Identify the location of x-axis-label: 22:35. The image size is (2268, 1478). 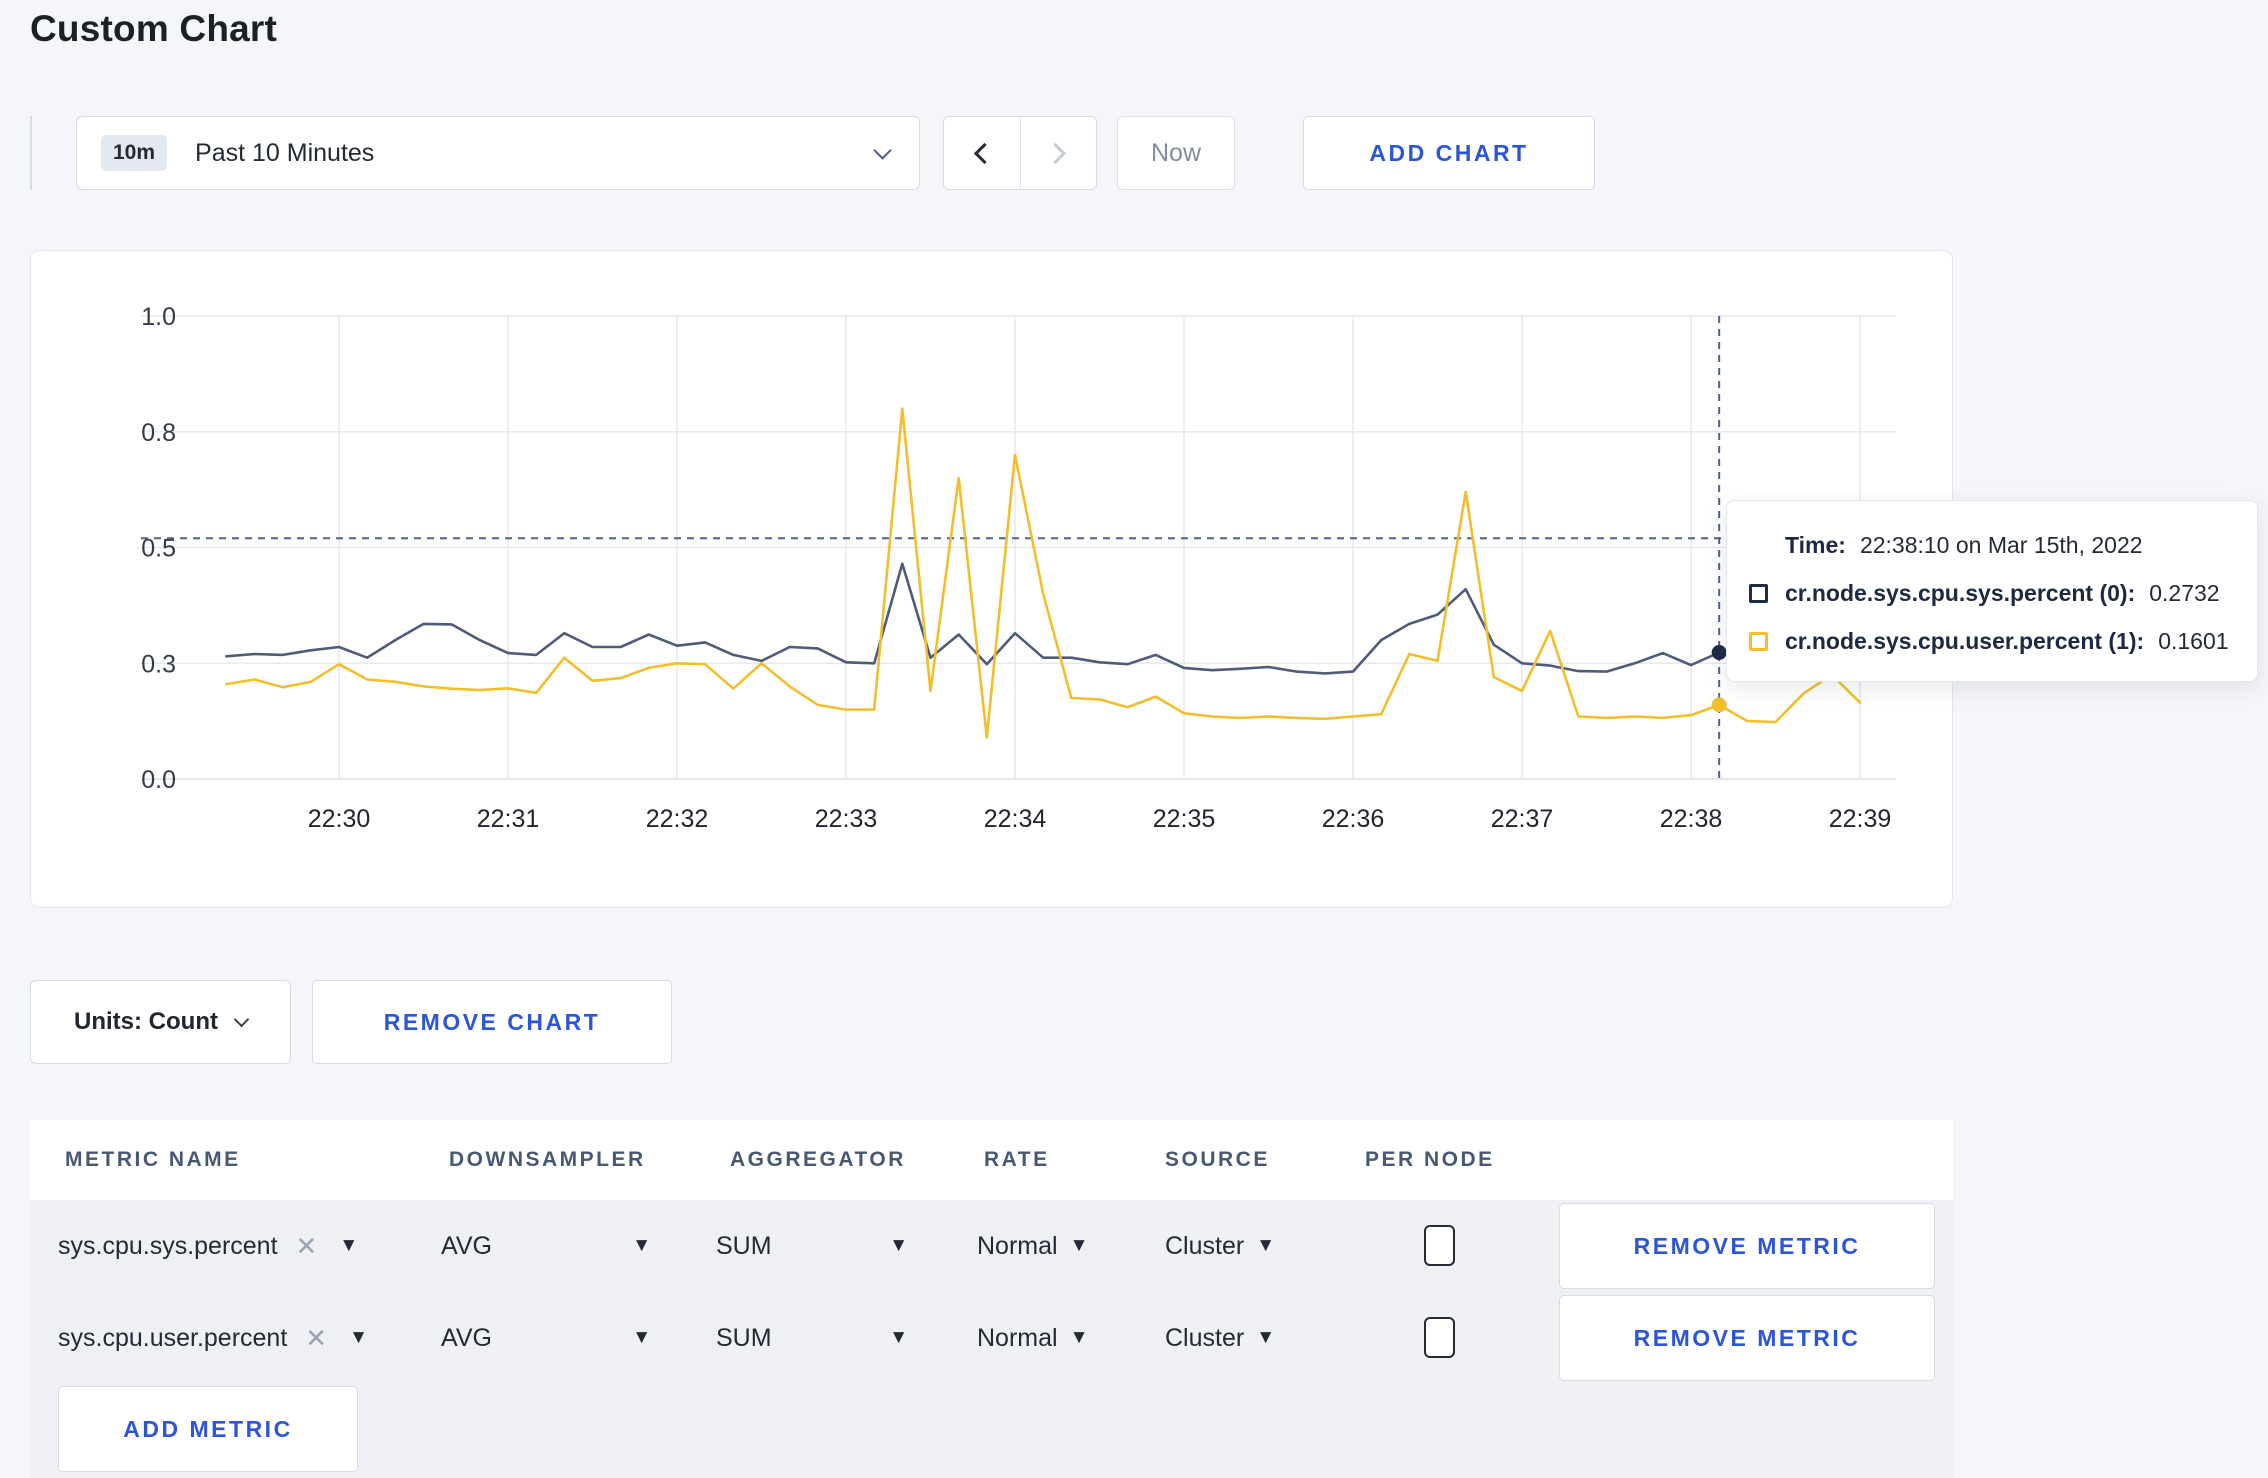
(1184, 819).